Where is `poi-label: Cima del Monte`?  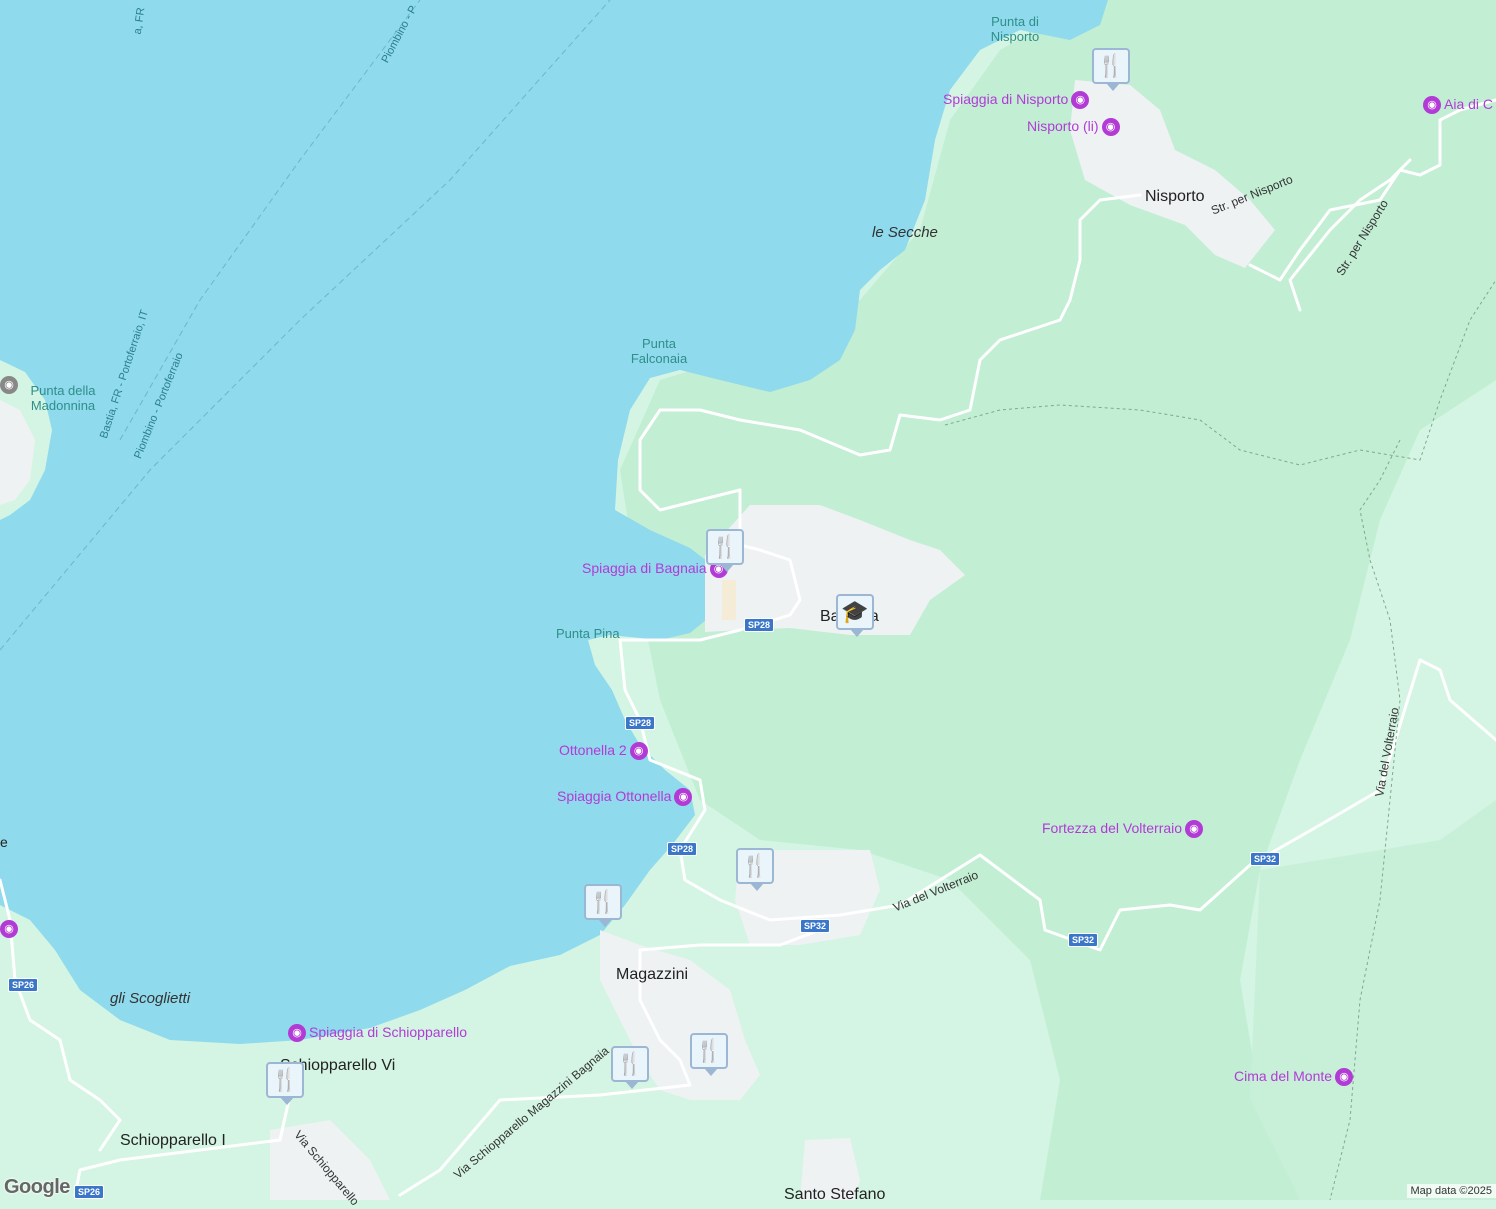
poi-label: Cima del Monte is located at coordinates (1283, 1076).